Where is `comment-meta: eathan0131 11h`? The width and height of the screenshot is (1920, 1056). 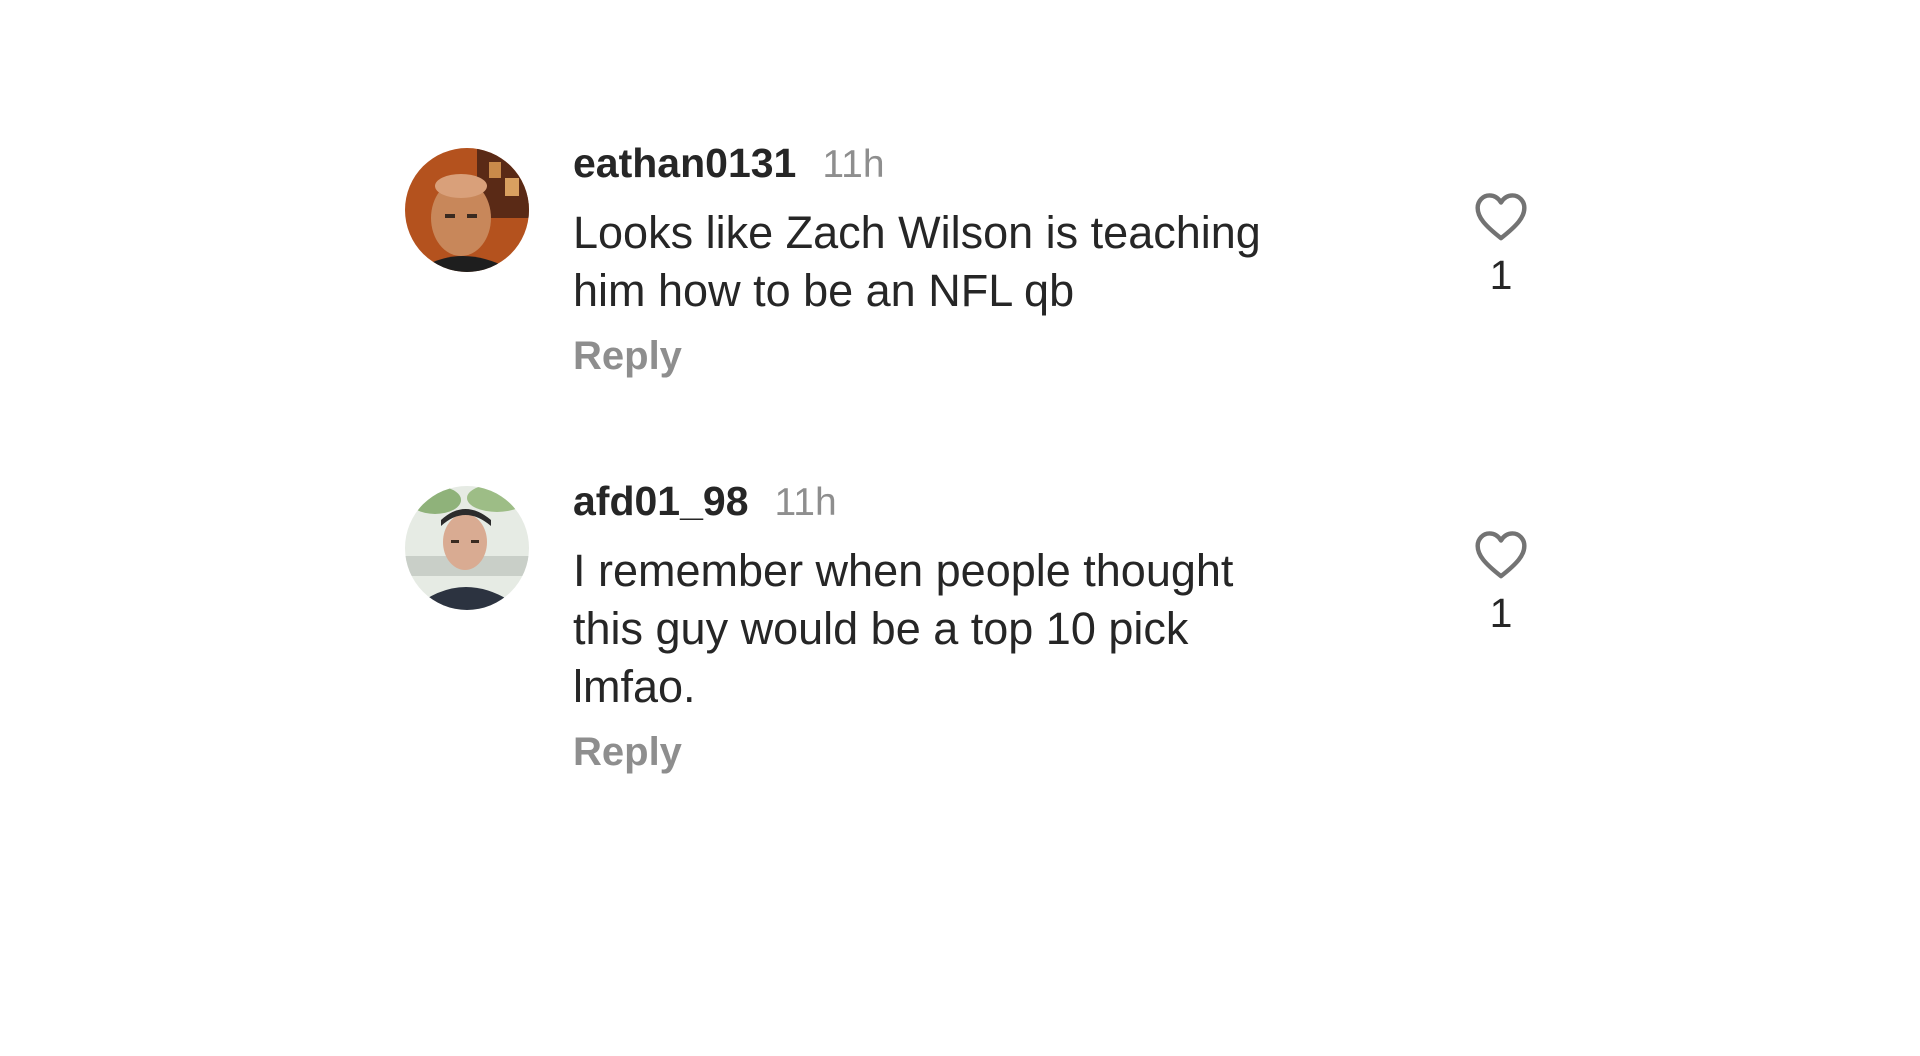
comment-meta: eathan0131 11h is located at coordinates (973, 166).